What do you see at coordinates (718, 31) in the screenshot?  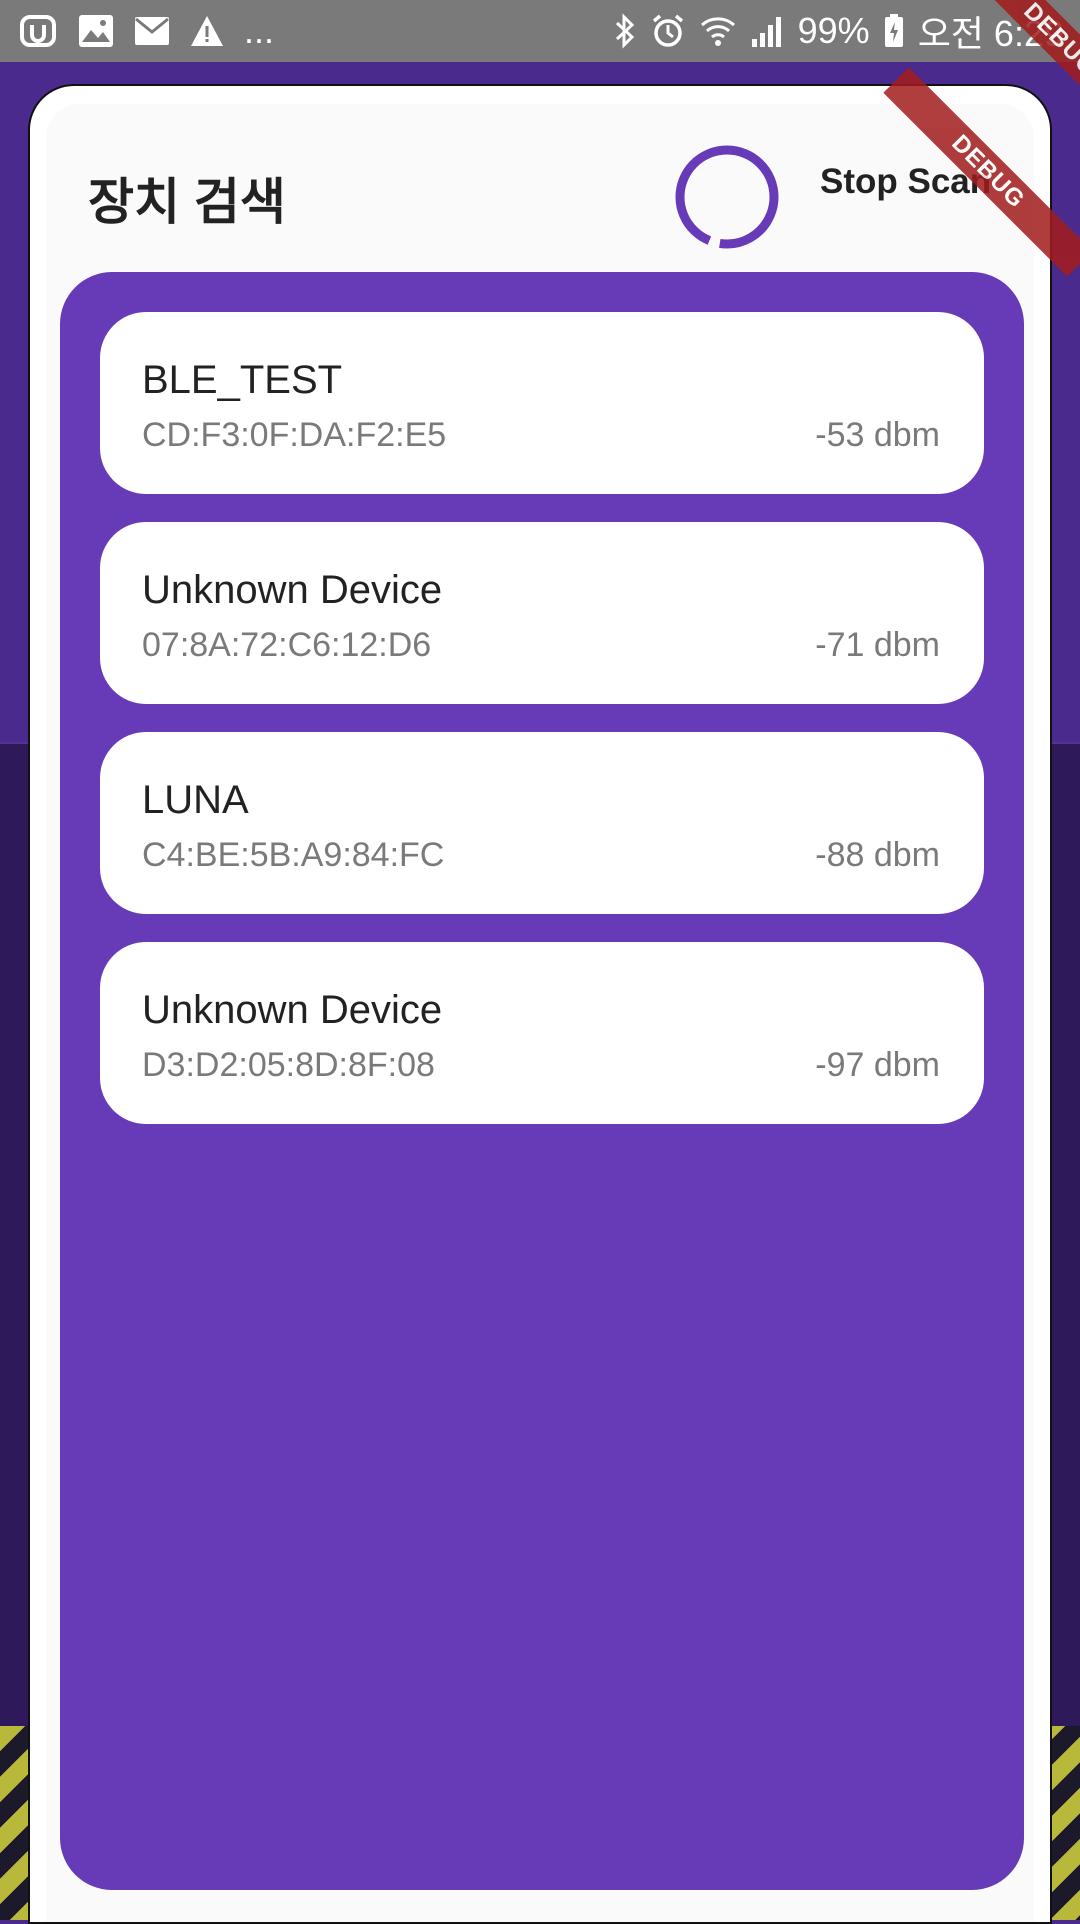 I see `wifi-icon` at bounding box center [718, 31].